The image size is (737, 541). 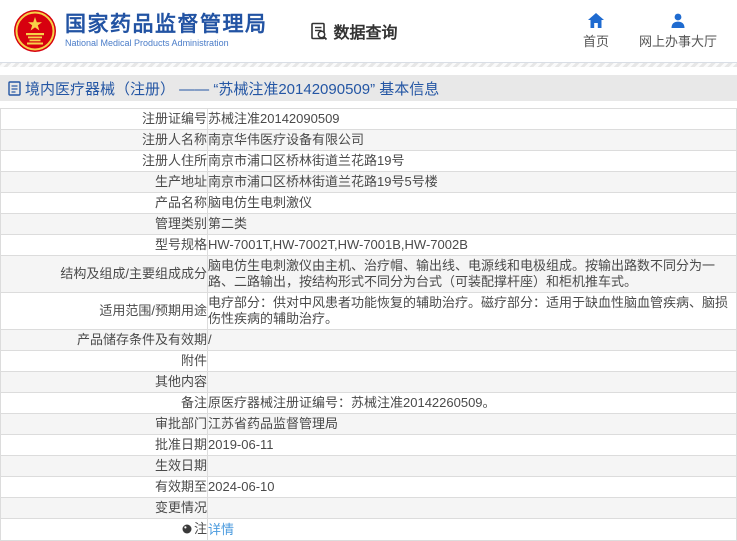 What do you see at coordinates (104, 203) in the screenshot?
I see `row-label: 产品名称` at bounding box center [104, 203].